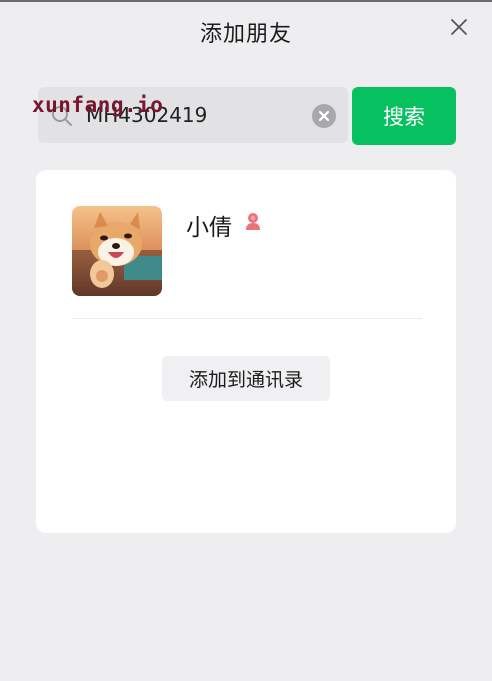 This screenshot has width=492, height=681. Describe the element at coordinates (247, 318) in the screenshot. I see `divider` at that location.